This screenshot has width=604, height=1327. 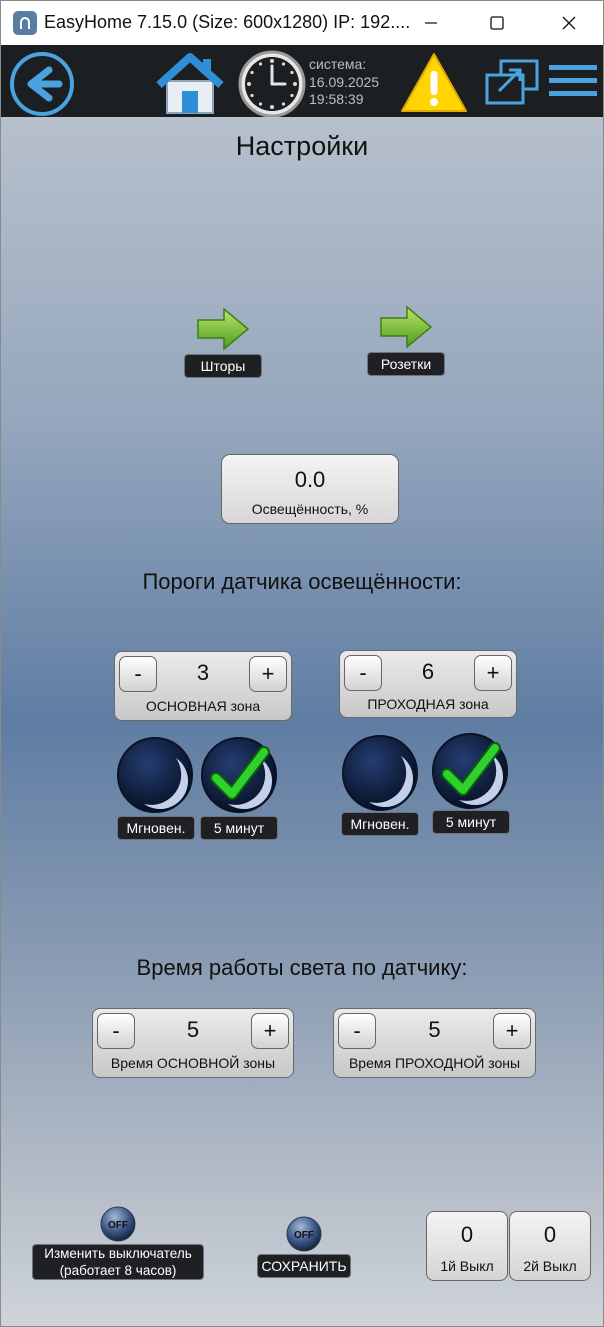 What do you see at coordinates (467, 1266) in the screenshot?
I see `counter-caption: 1й Выкл` at bounding box center [467, 1266].